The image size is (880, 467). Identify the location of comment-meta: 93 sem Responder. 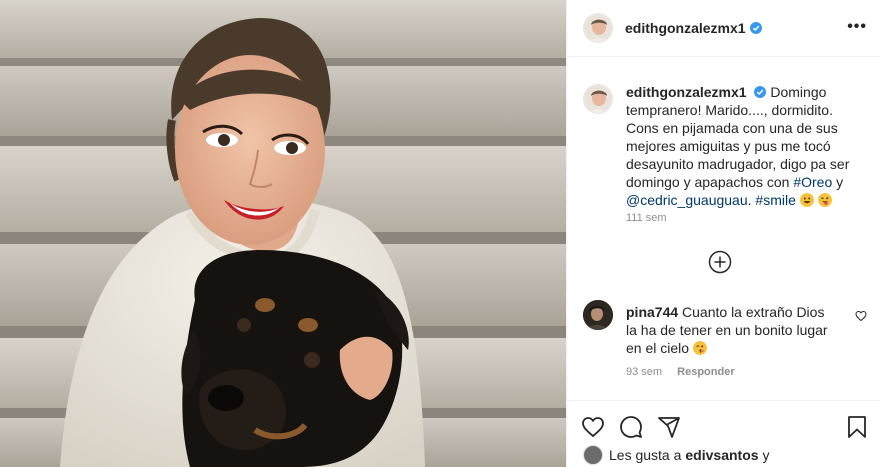
(680, 372).